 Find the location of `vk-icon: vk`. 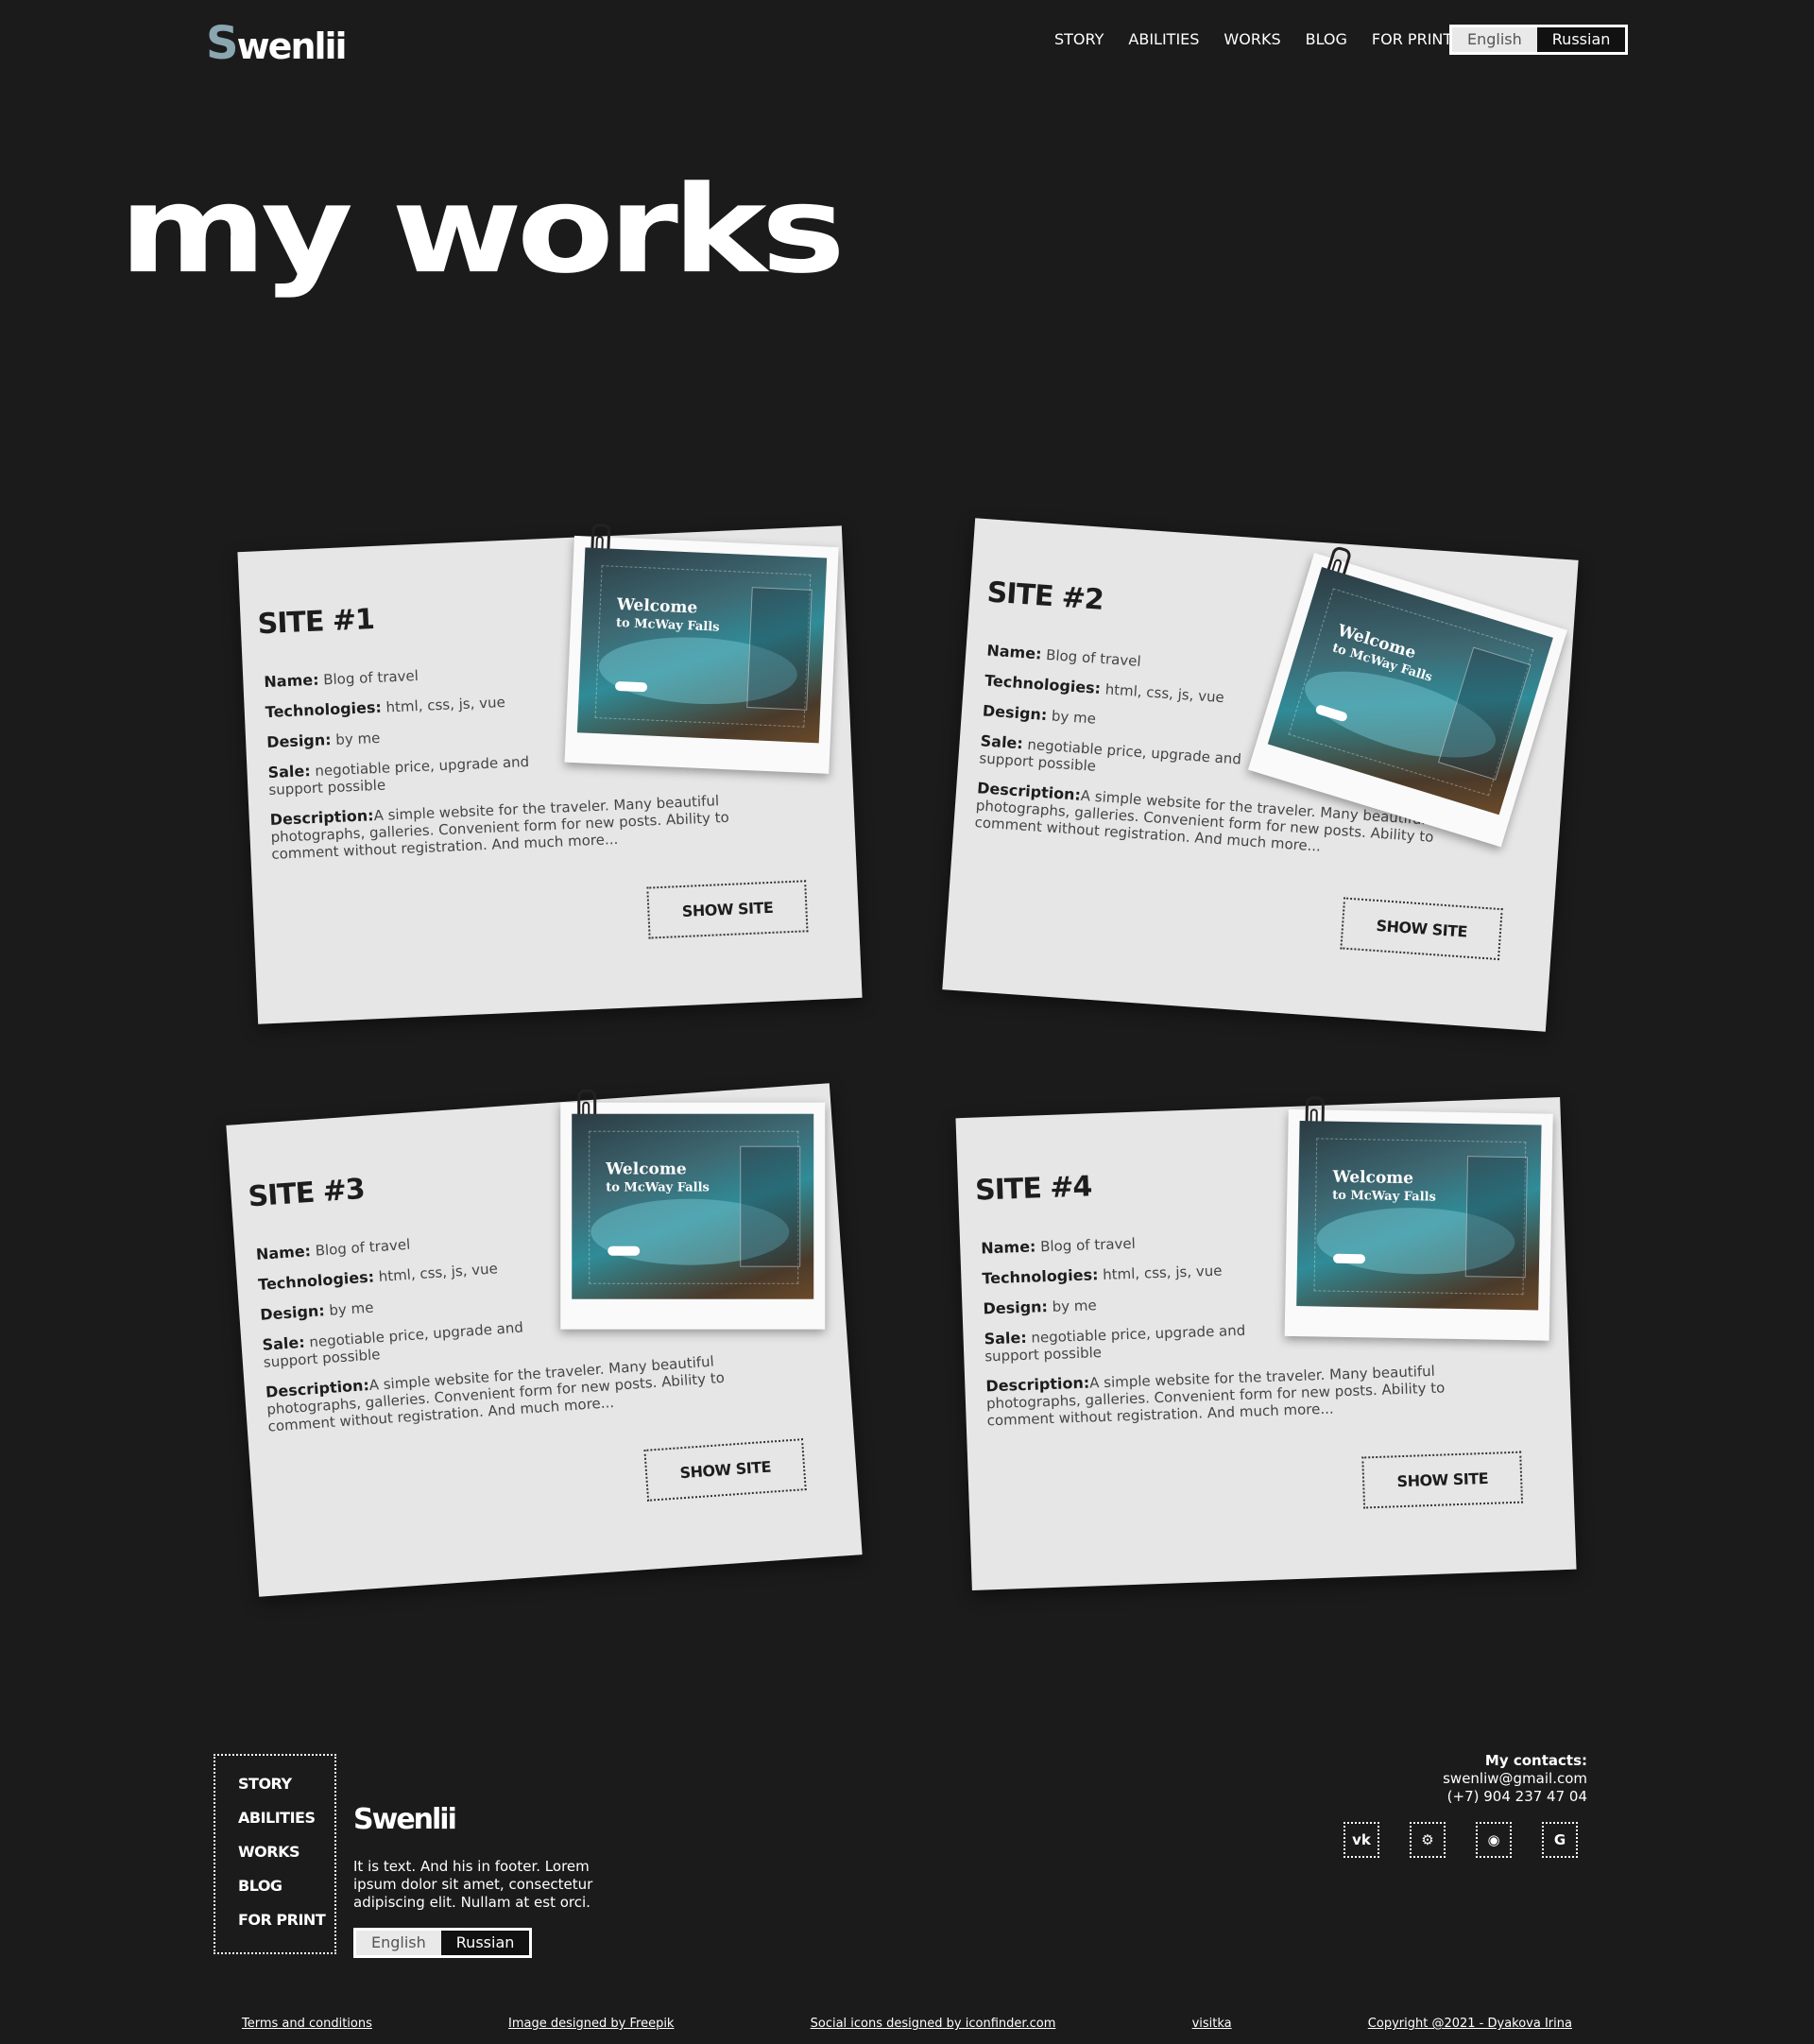

vk-icon: vk is located at coordinates (1361, 1840).